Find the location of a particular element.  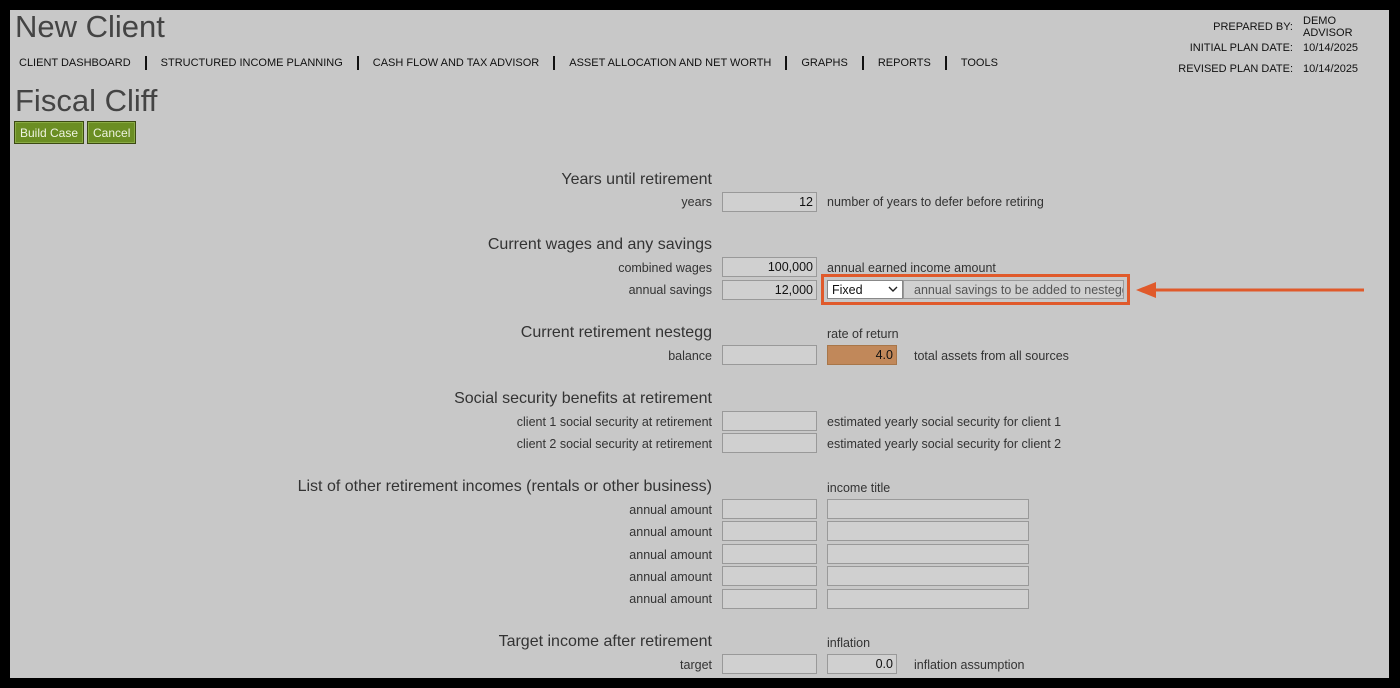

inflation-desc: inflation assumption is located at coordinates (969, 665).